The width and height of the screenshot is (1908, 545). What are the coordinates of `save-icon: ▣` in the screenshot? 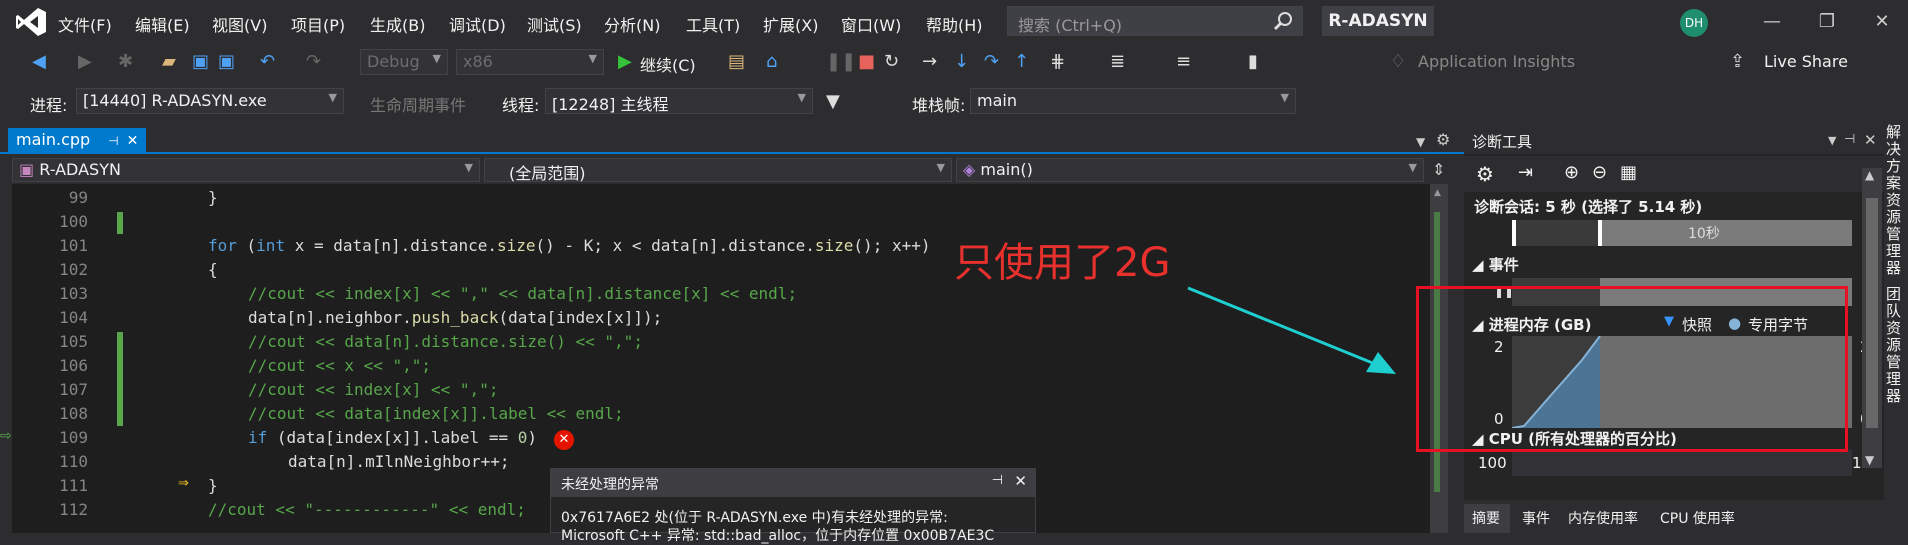 It's located at (200, 62).